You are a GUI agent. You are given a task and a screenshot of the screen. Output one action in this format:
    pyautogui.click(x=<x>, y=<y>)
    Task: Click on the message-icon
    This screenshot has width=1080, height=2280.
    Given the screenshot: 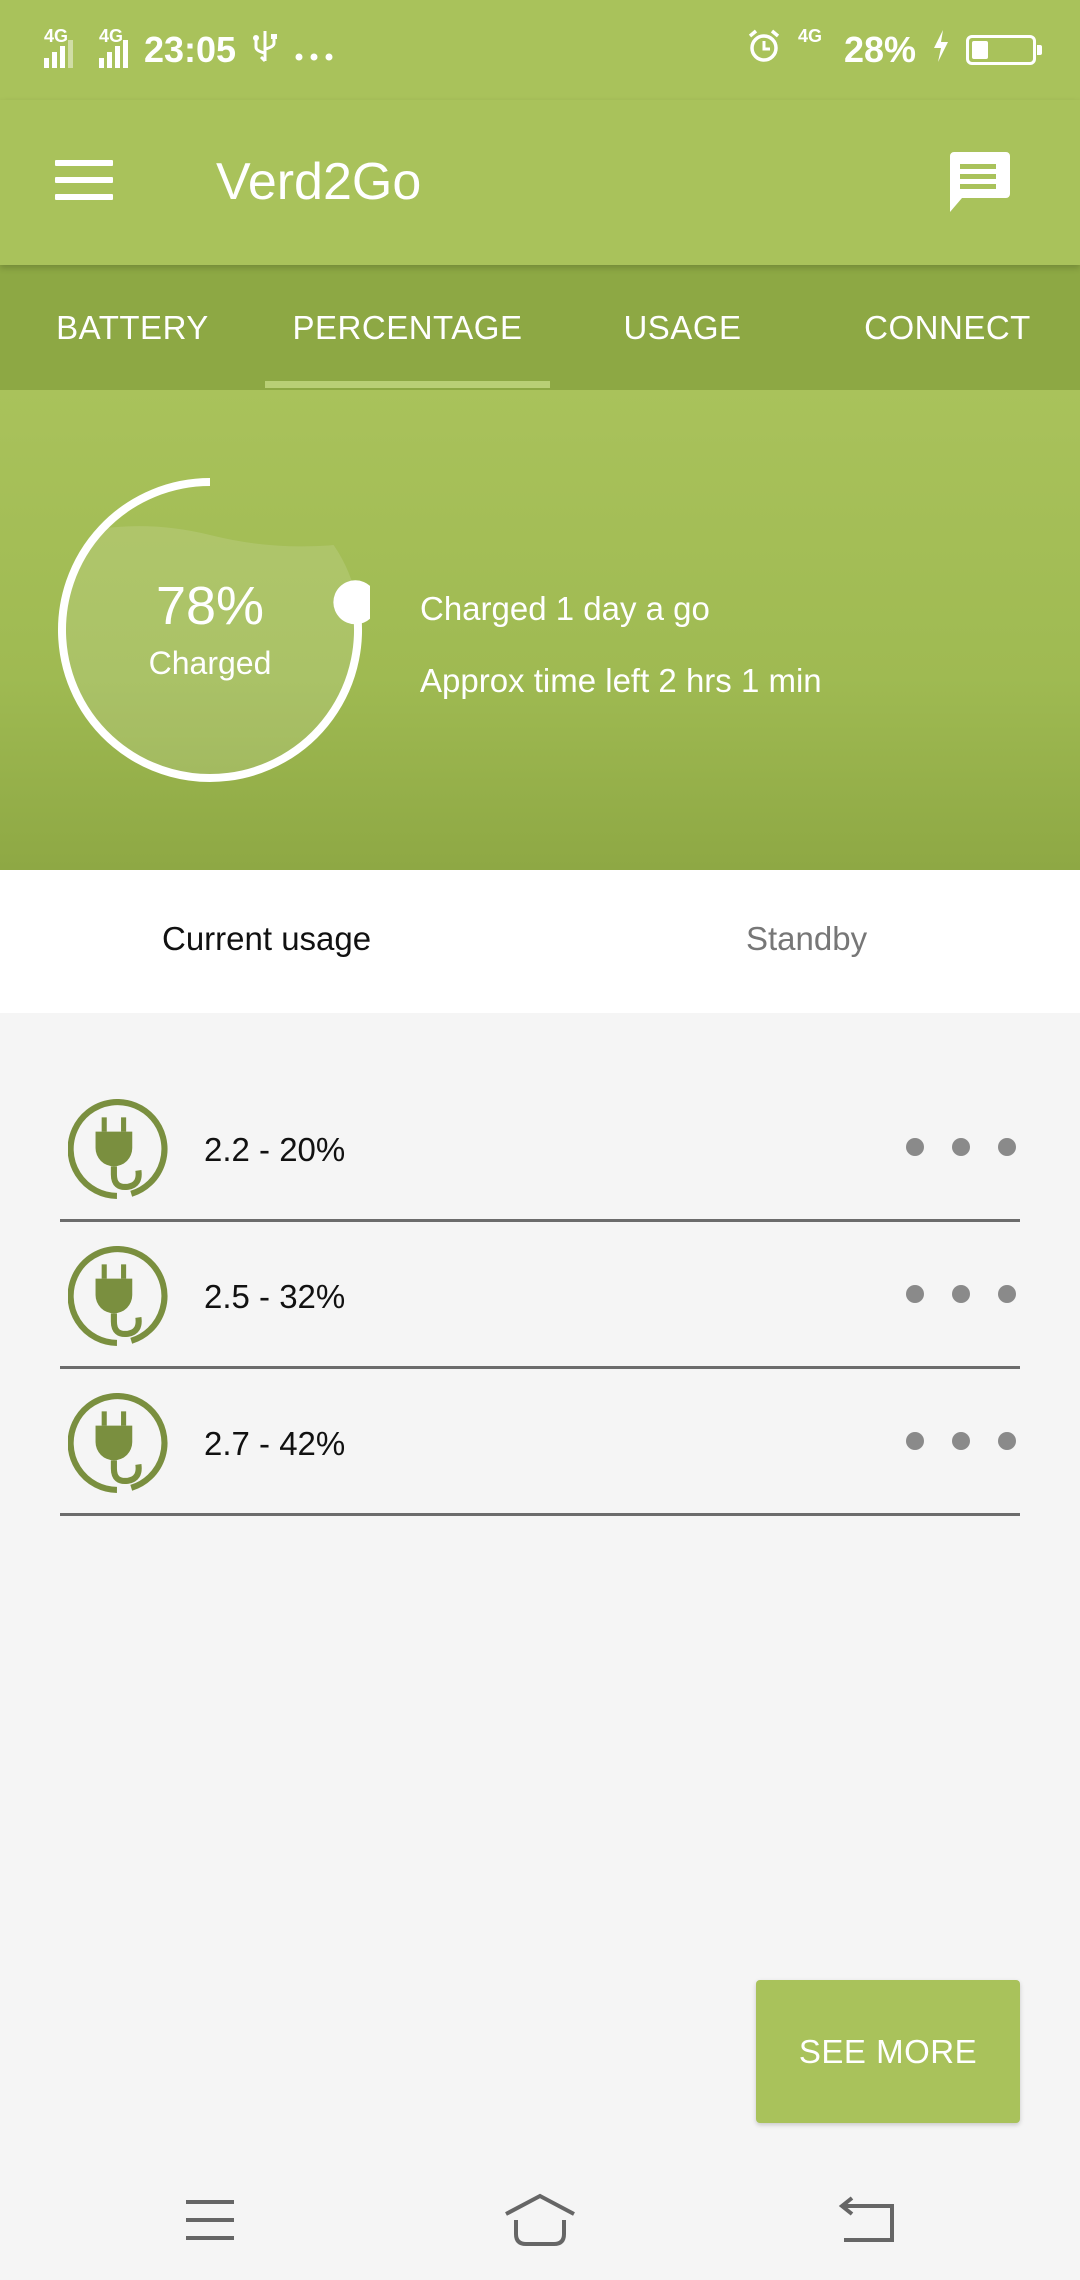 What is the action you would take?
    pyautogui.click(x=978, y=182)
    